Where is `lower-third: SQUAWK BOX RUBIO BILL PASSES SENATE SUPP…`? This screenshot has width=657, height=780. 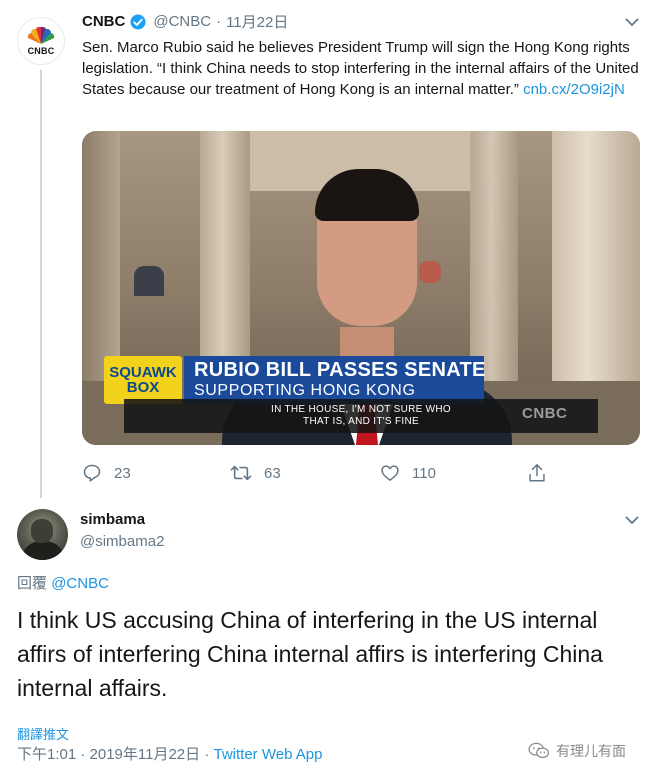 lower-third: SQUAWK BOX RUBIO BILL PASSES SENATE SUPP… is located at coordinates (361, 398).